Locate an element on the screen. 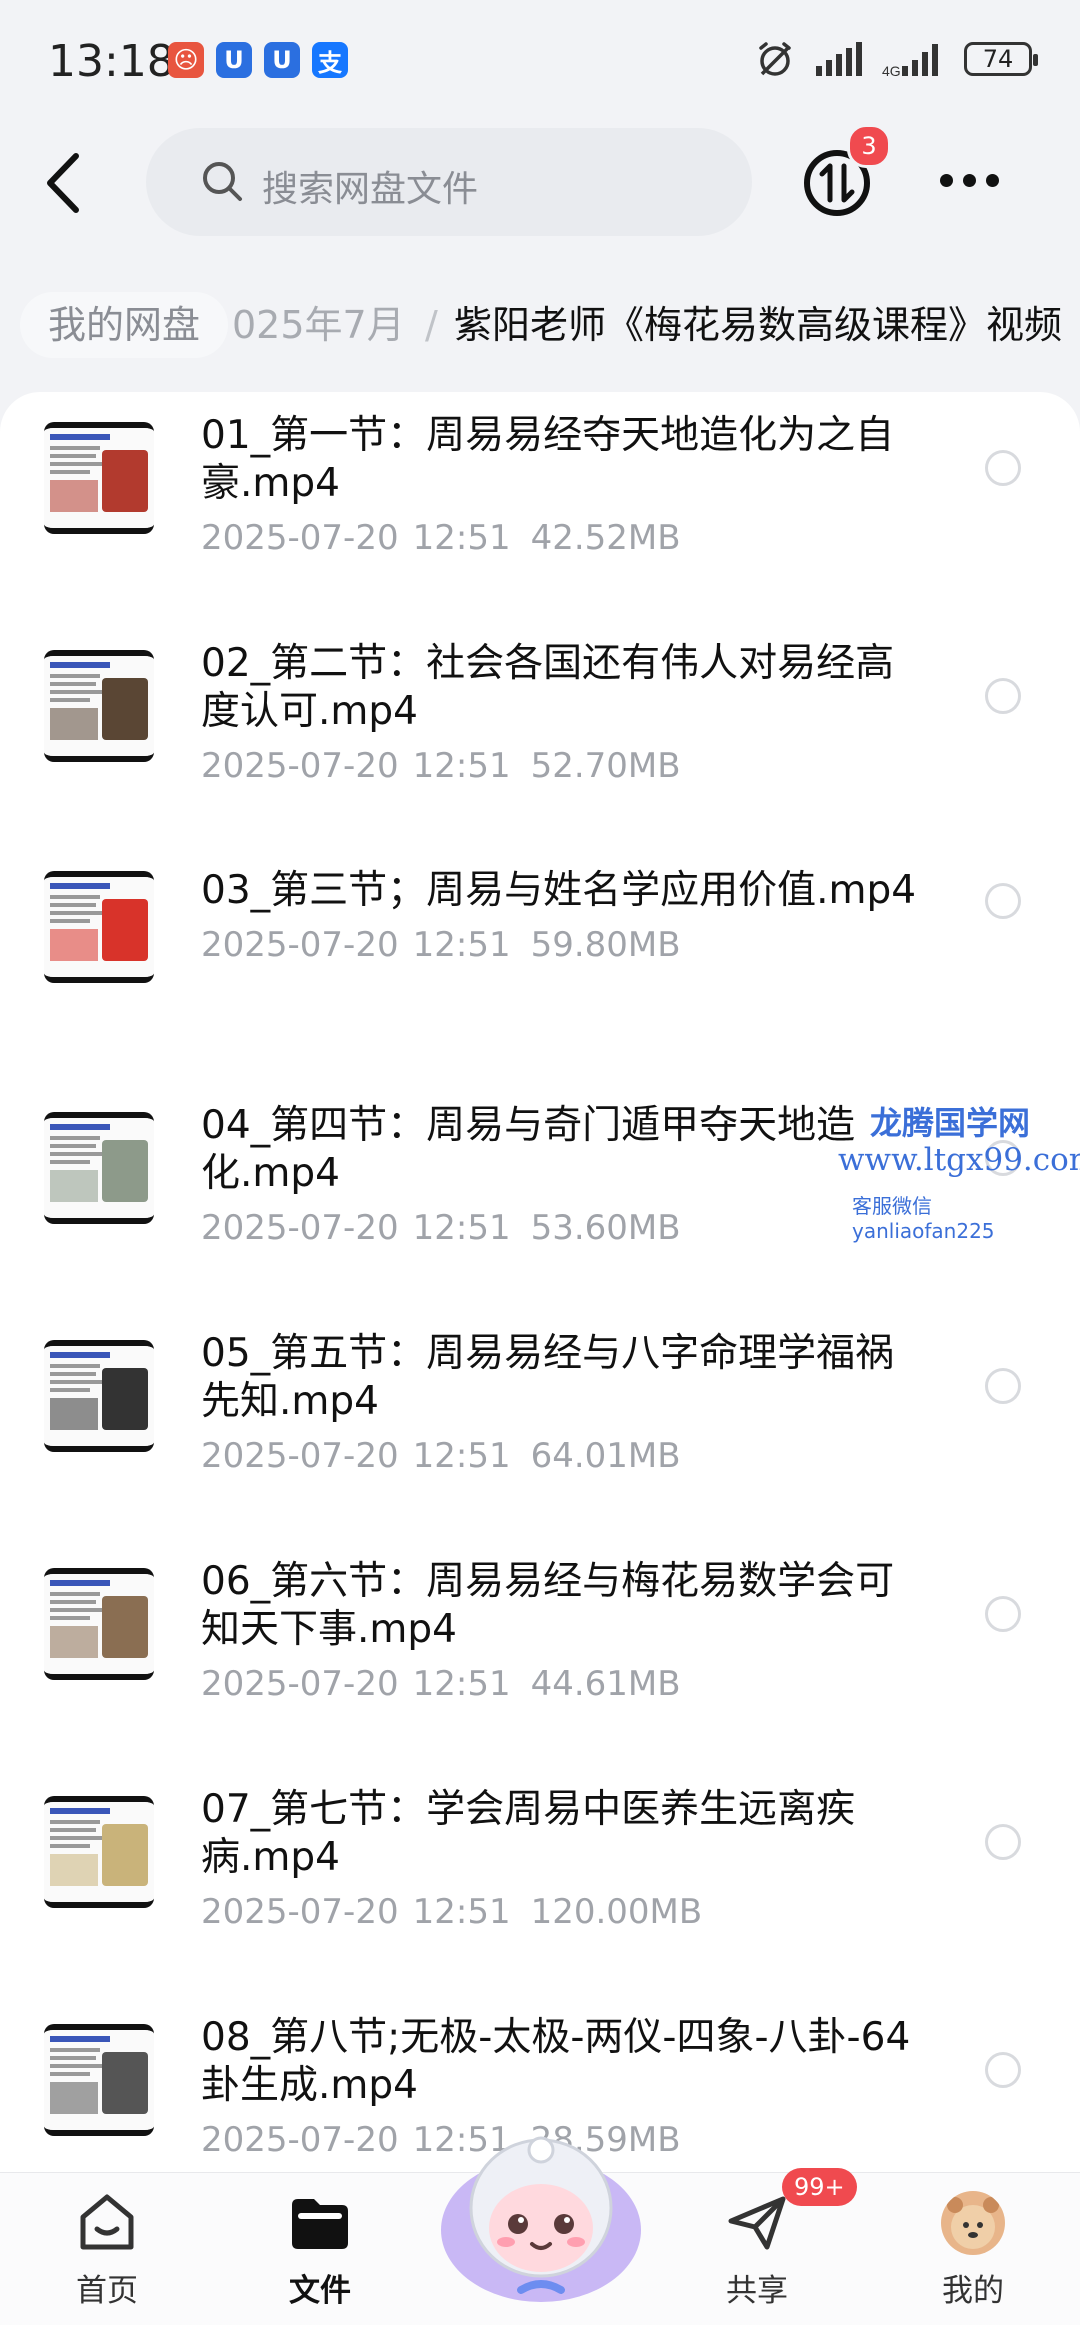  avatar is located at coordinates (973, 2223).